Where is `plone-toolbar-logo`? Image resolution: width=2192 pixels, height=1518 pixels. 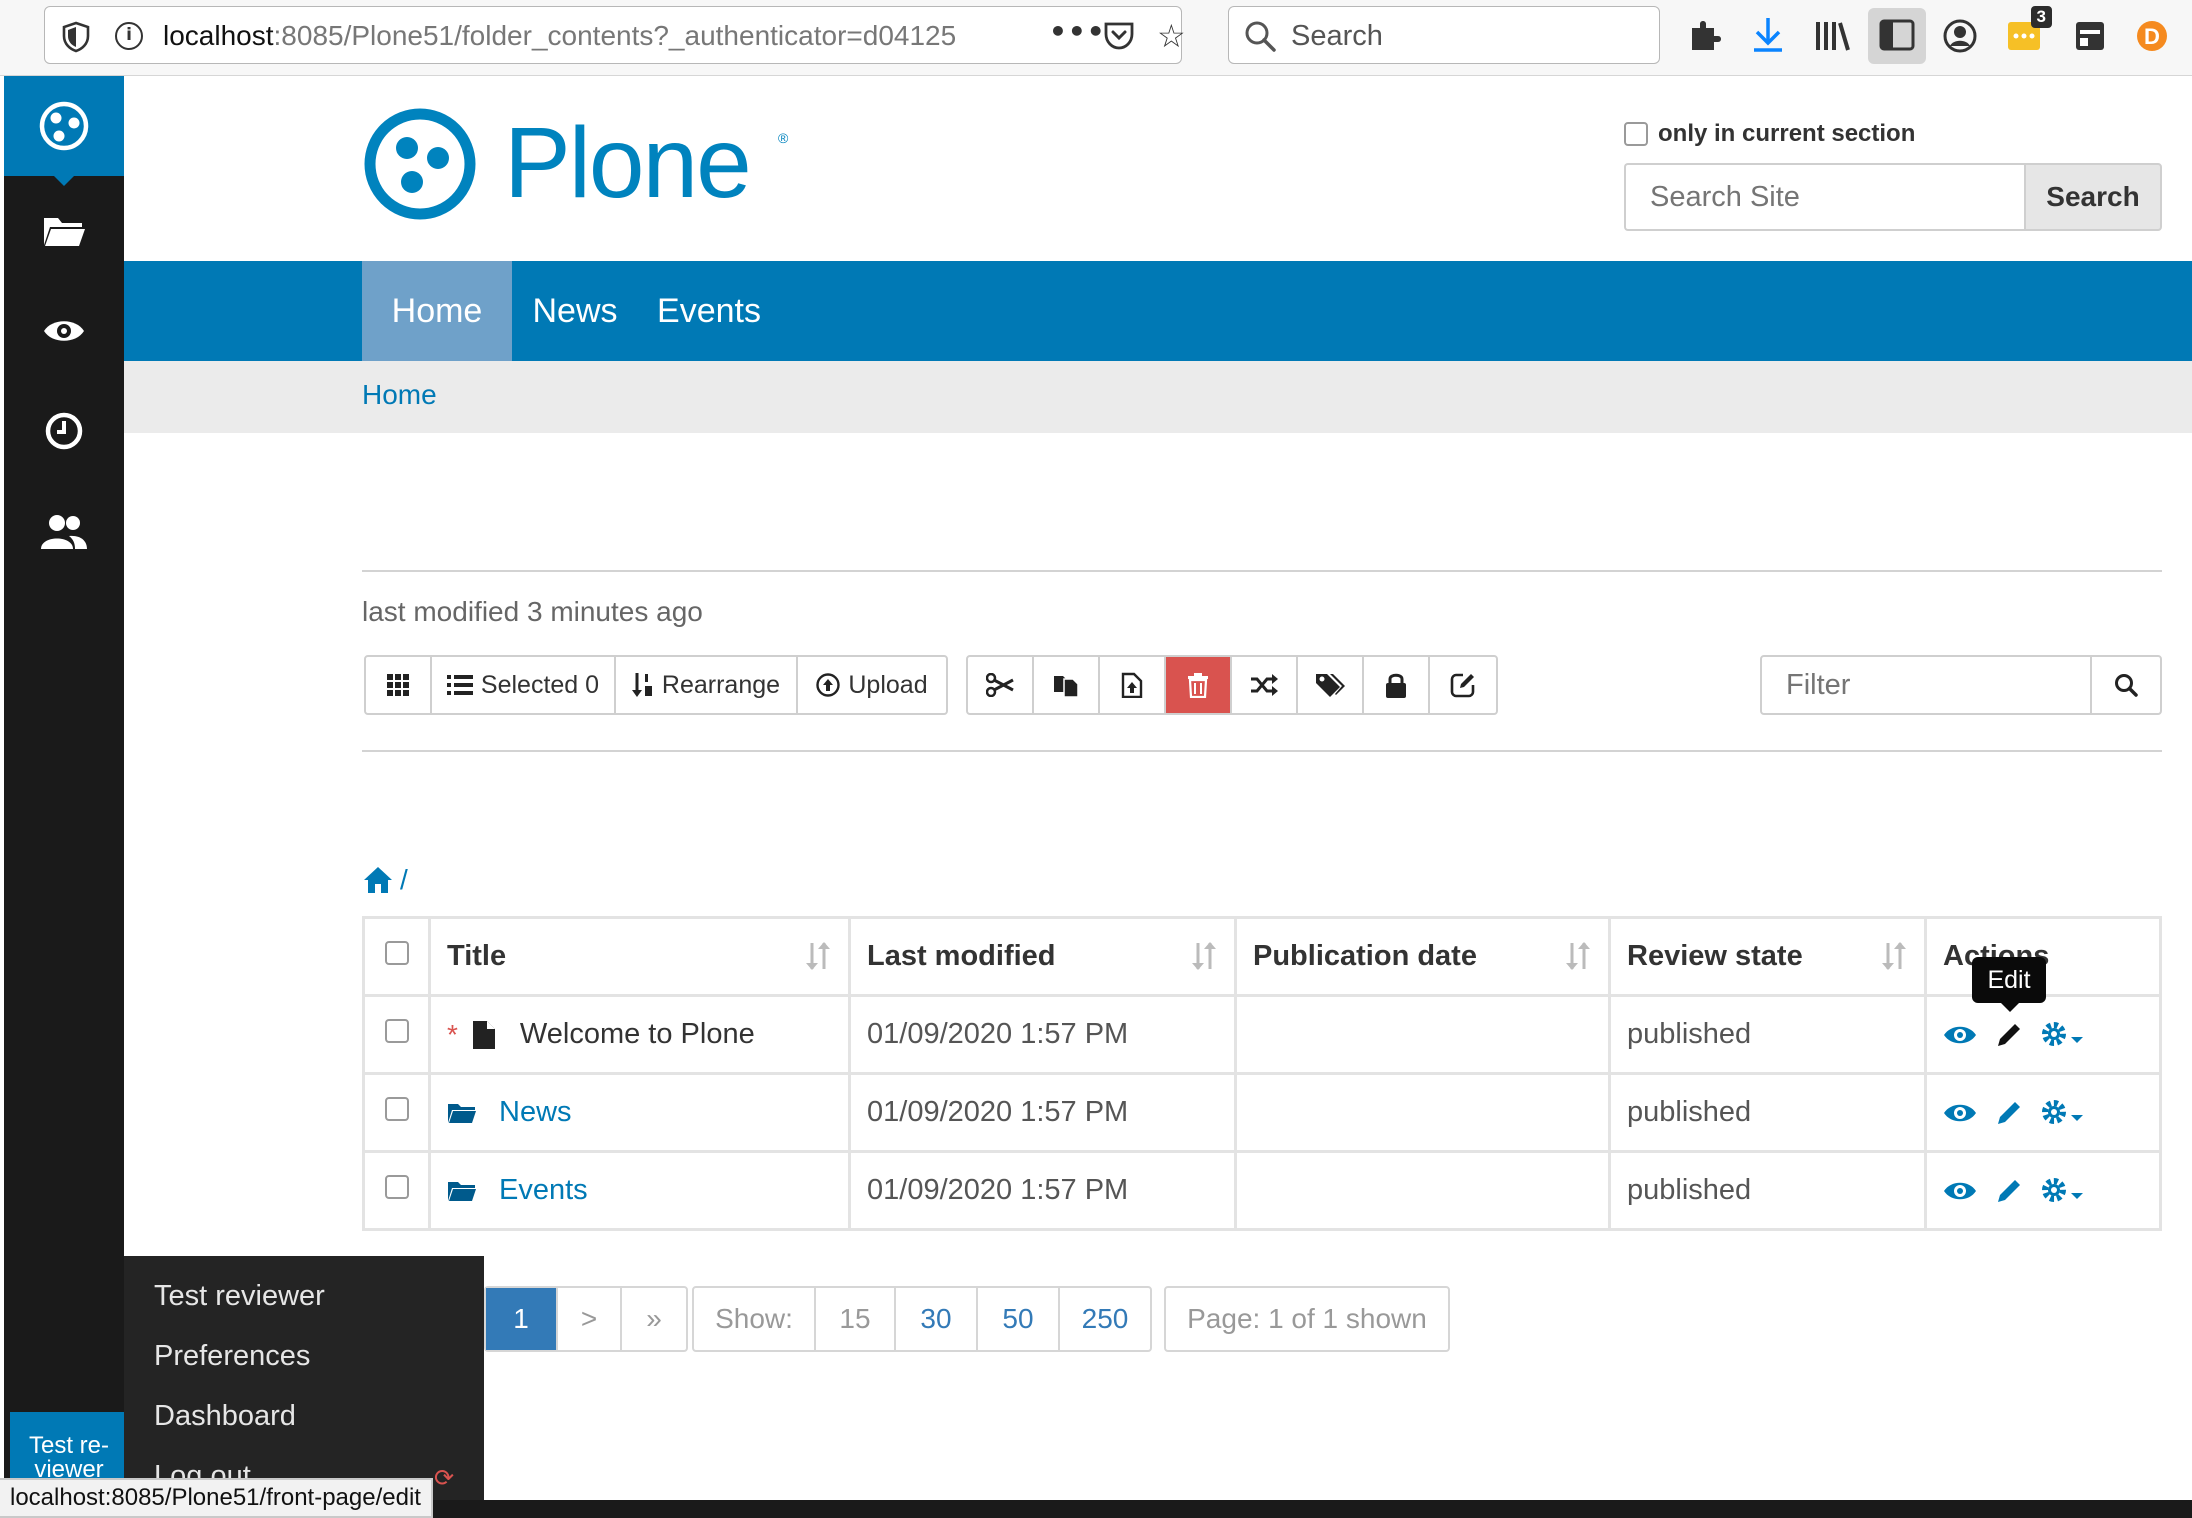
plone-toolbar-logo is located at coordinates (64, 131).